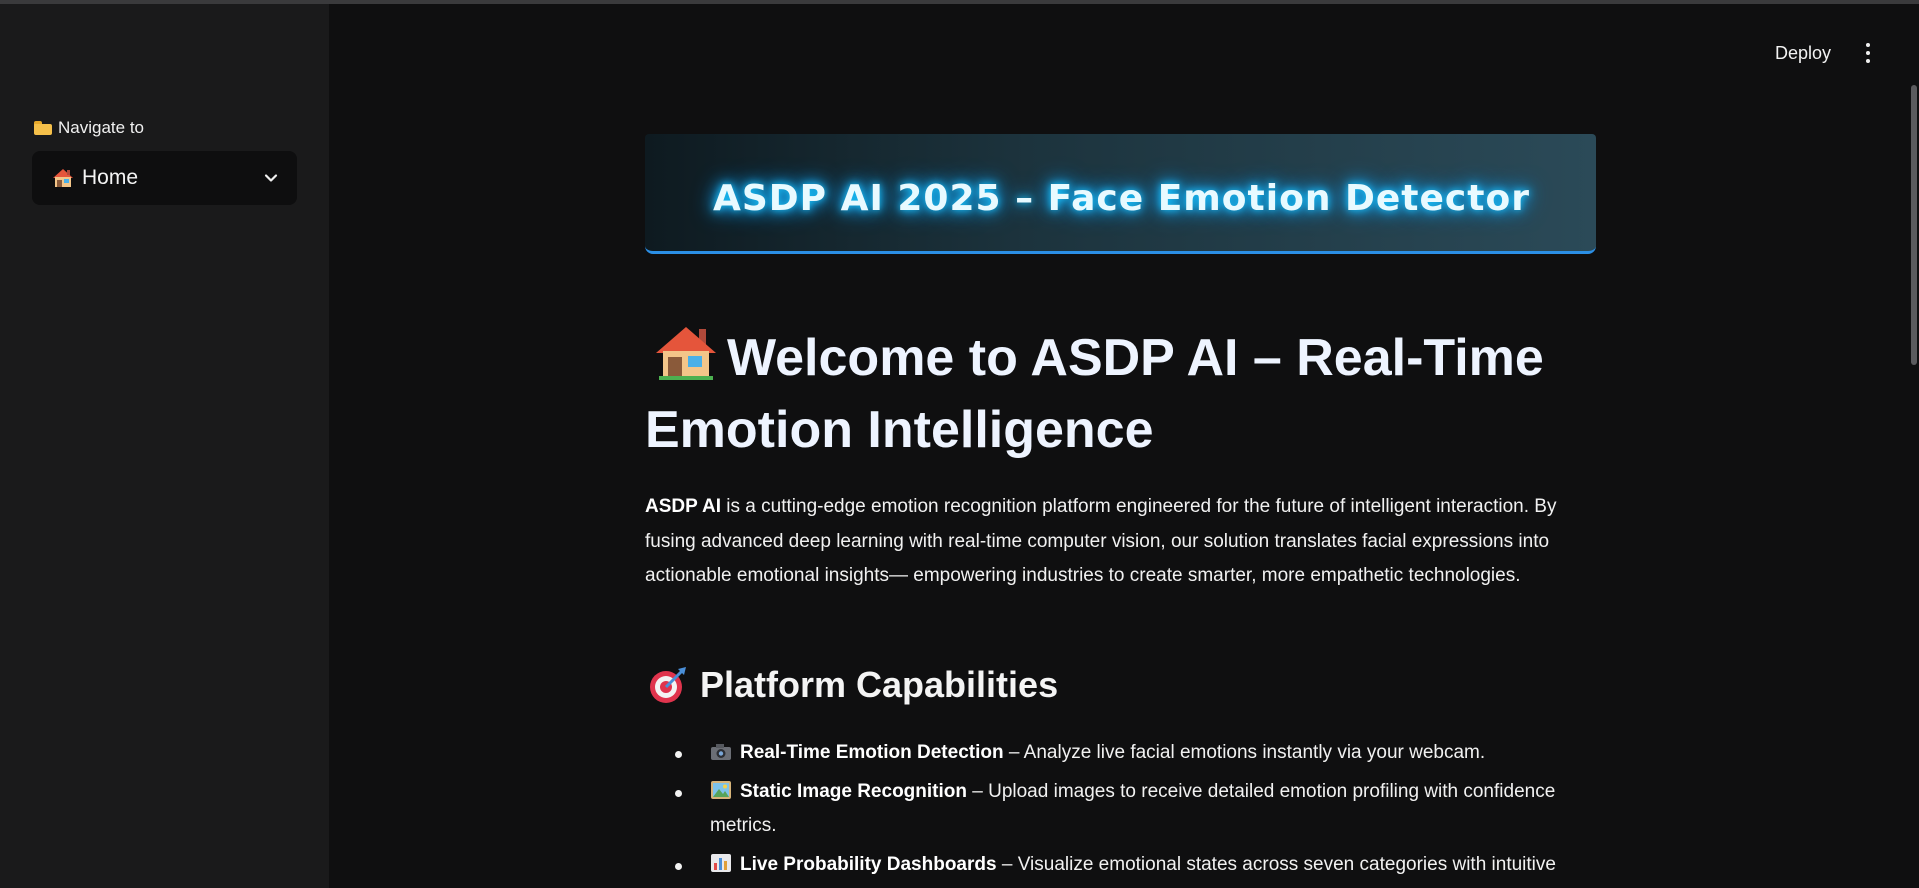 This screenshot has width=1919, height=888. What do you see at coordinates (668, 685) in the screenshot?
I see `target-icon` at bounding box center [668, 685].